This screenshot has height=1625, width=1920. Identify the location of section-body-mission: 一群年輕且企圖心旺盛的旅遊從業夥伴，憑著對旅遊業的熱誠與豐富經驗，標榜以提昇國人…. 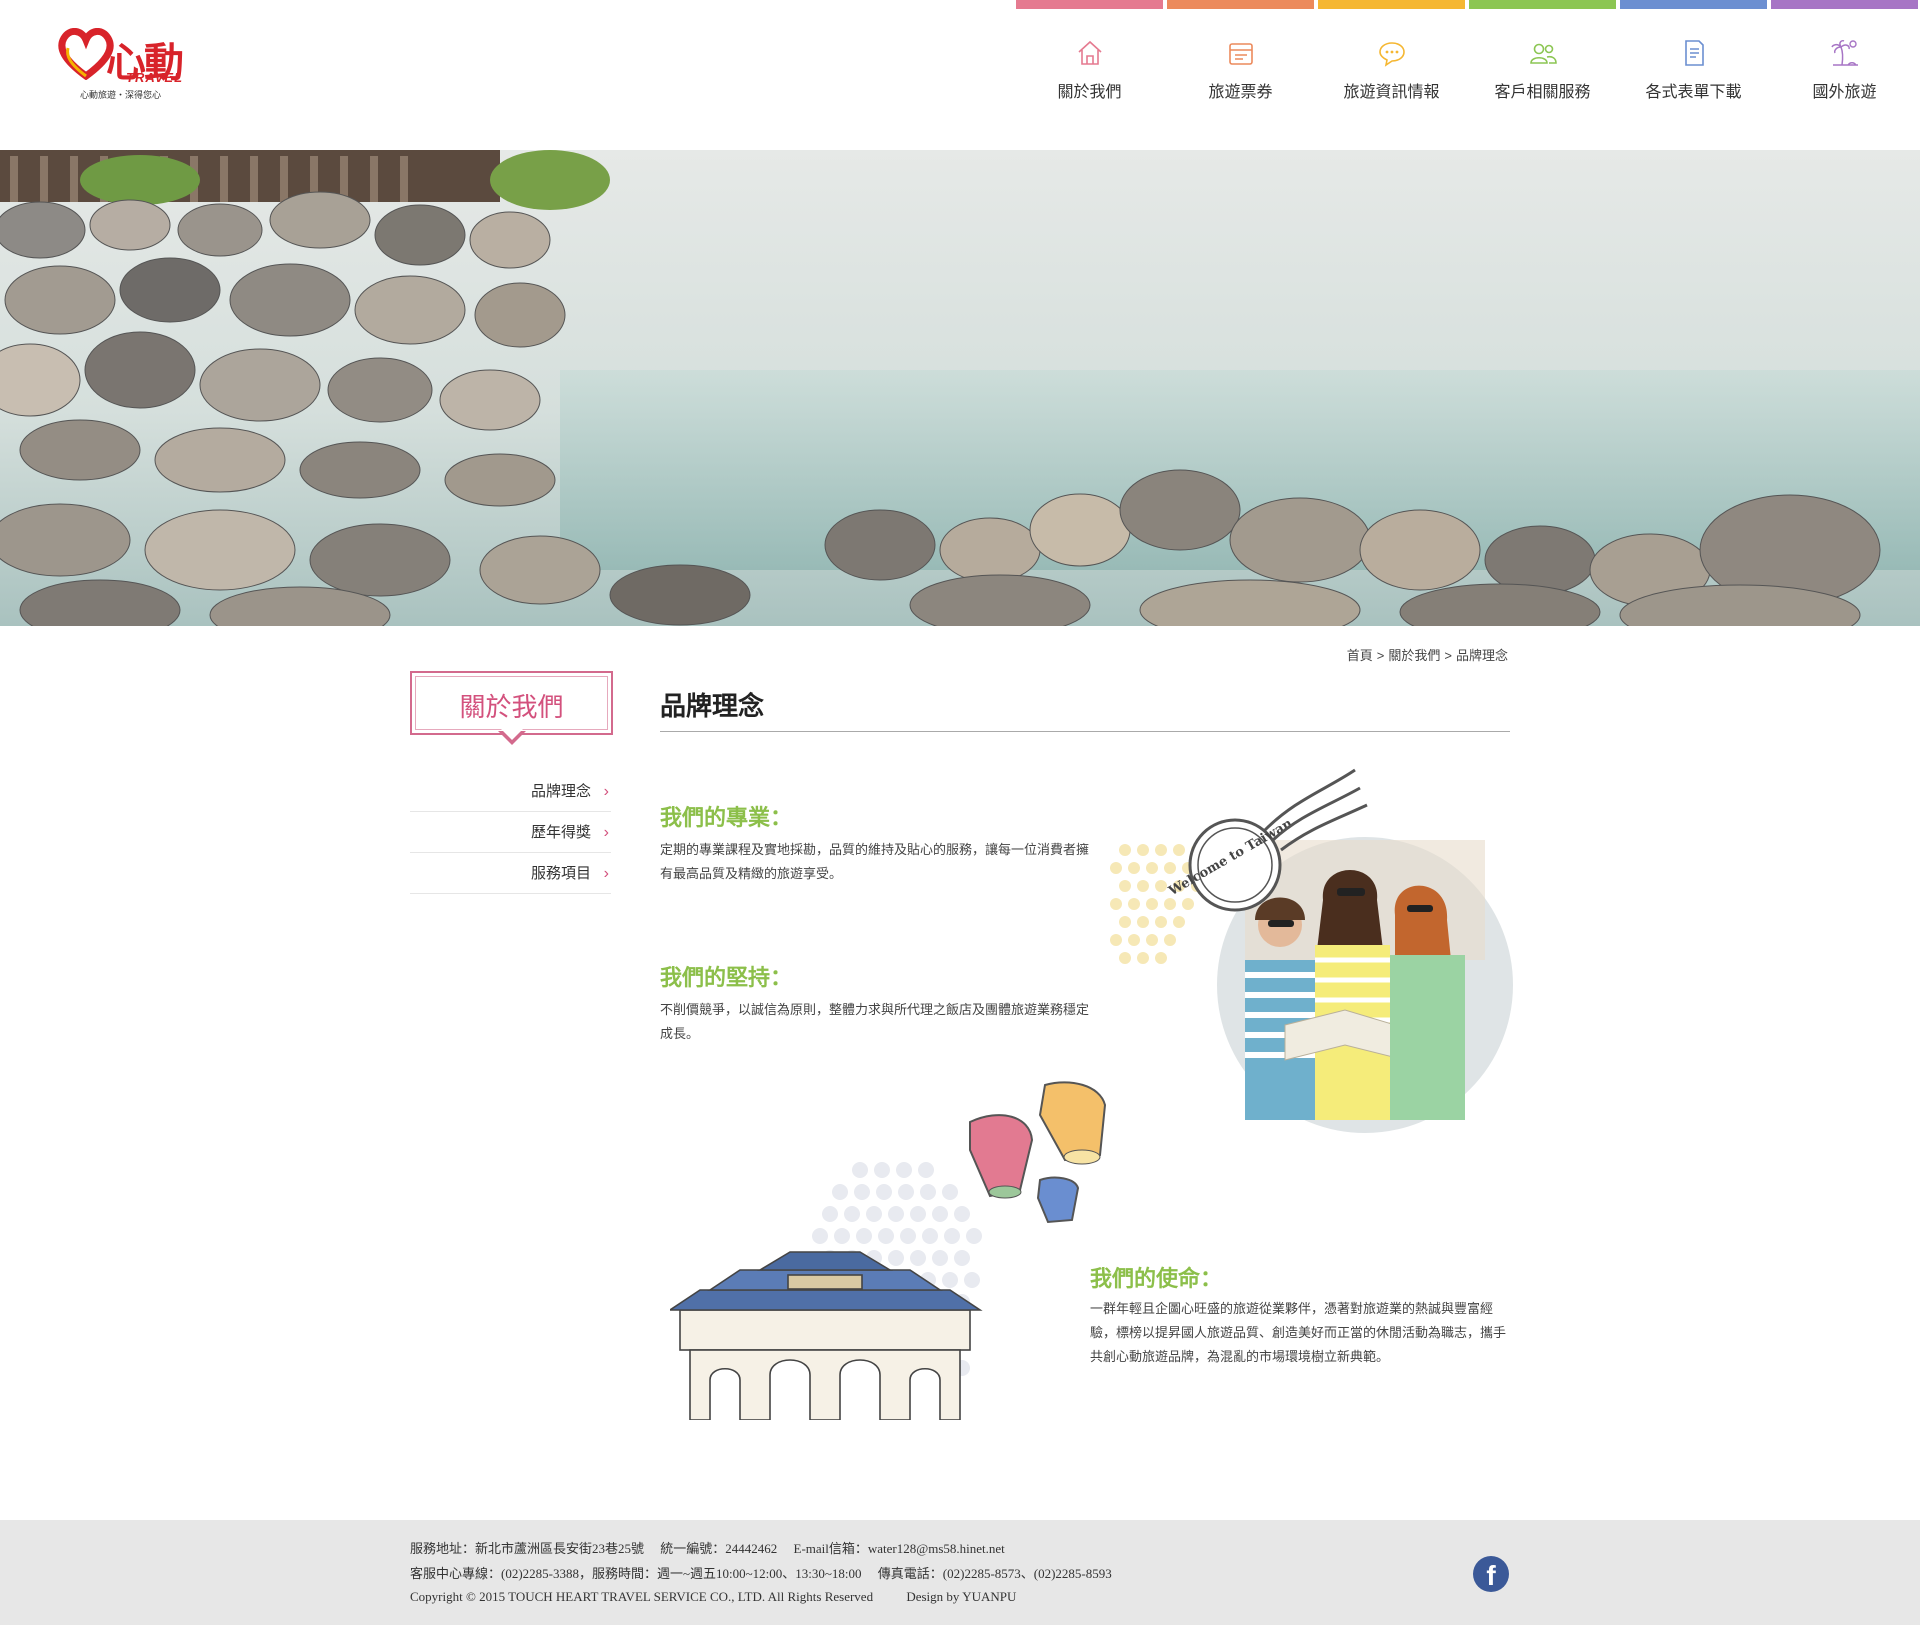
(1298, 1332).